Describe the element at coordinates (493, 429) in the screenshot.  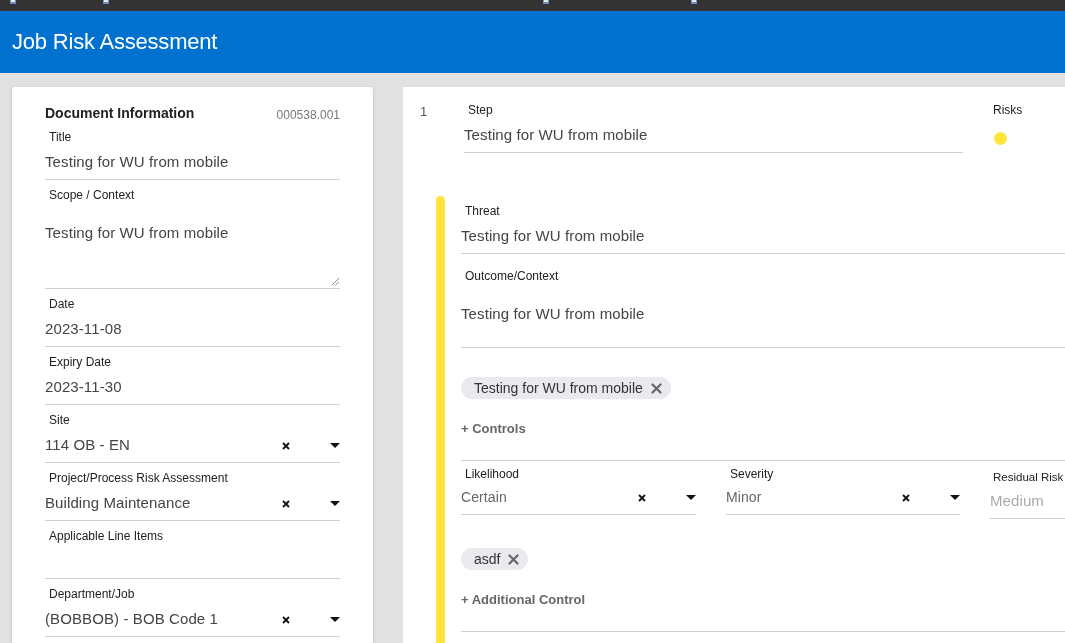
I see `add-control-link: + Controls` at that location.